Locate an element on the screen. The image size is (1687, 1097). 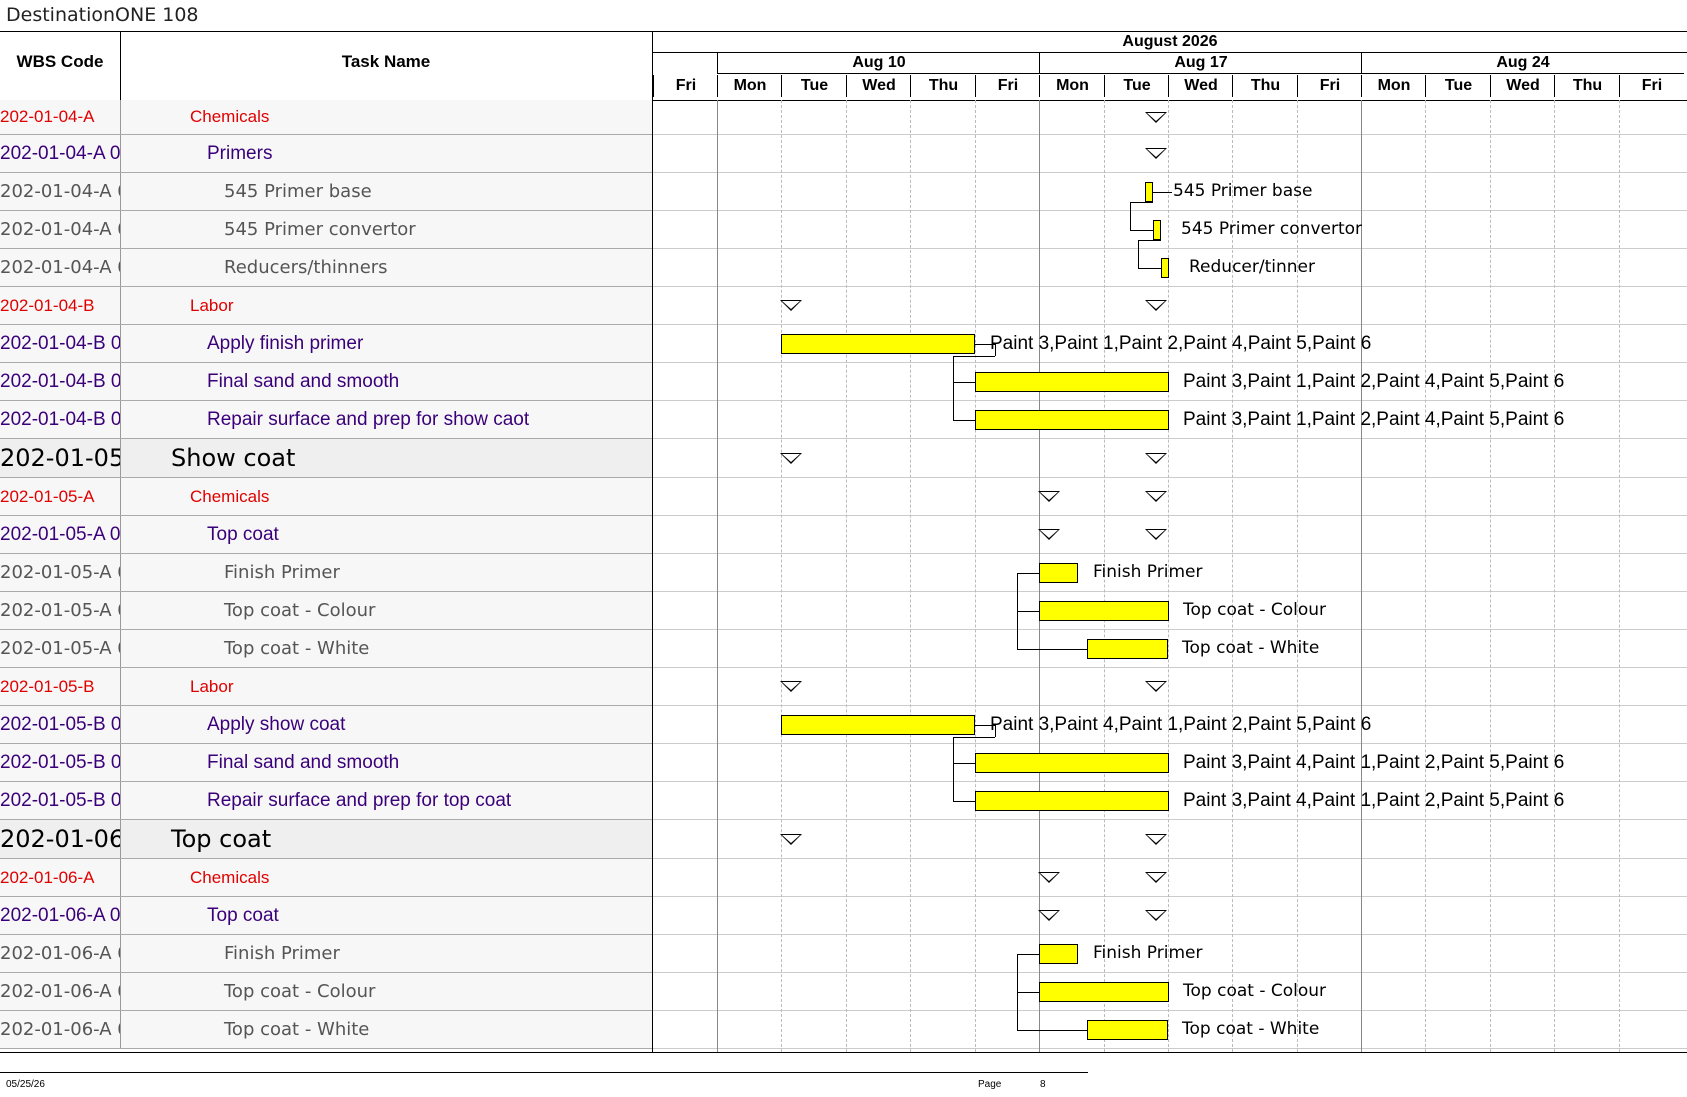
table-row: 202-01-06-A 01 Top coat is located at coordinates (326, 916).